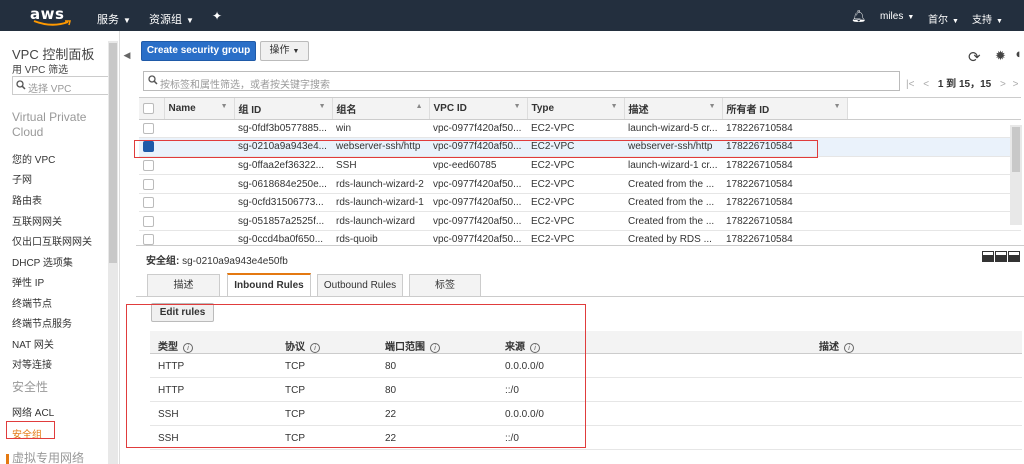 Image resolution: width=1024 pixels, height=464 pixels. Describe the element at coordinates (283, 109) in the screenshot. I see `col-group-id: 组 ID ▼` at that location.